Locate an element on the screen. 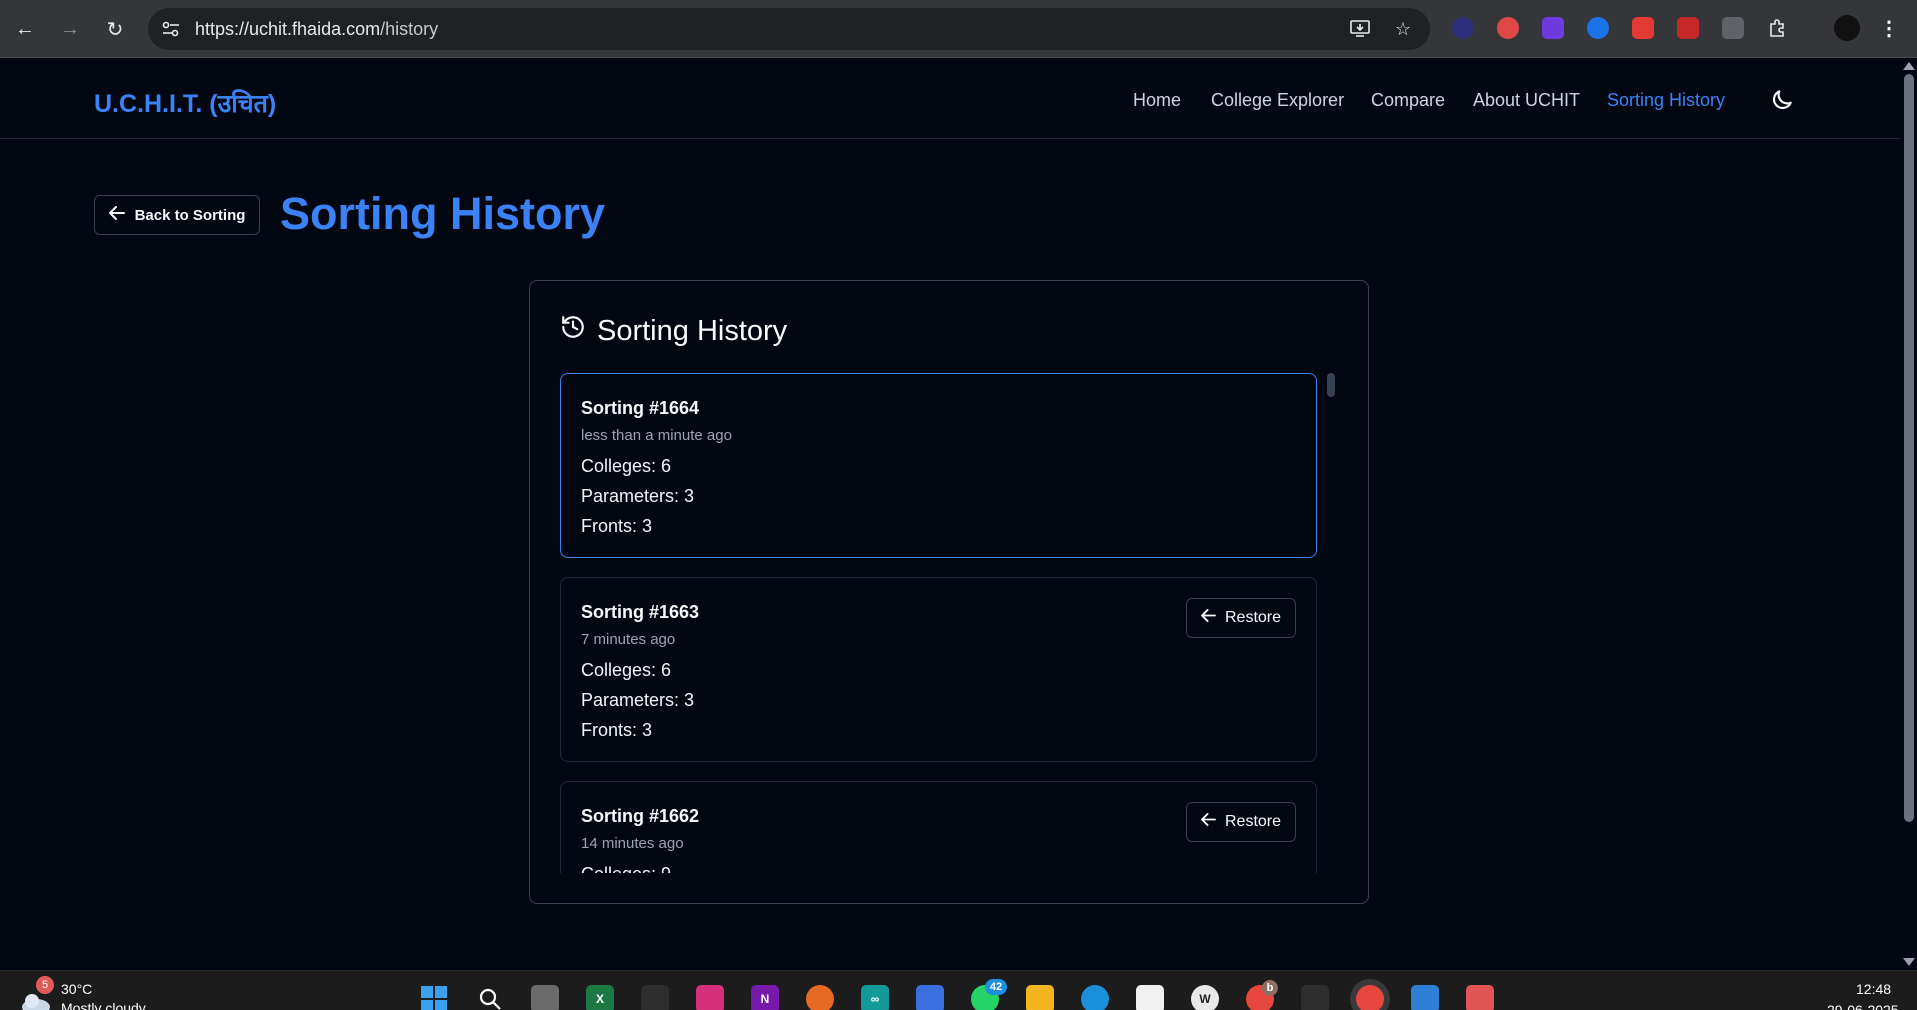 This screenshot has width=1917, height=1010. notepad-icon is located at coordinates (1150, 997).